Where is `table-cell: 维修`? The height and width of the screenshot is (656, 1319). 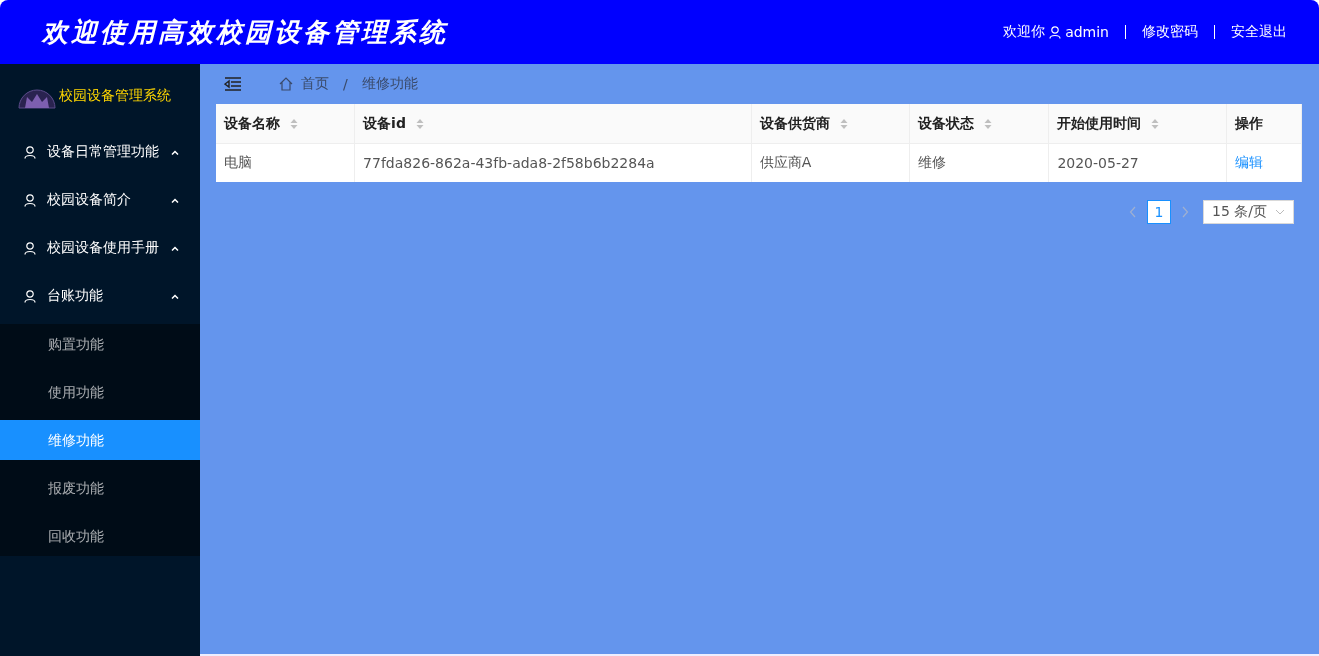 table-cell: 维修 is located at coordinates (979, 162).